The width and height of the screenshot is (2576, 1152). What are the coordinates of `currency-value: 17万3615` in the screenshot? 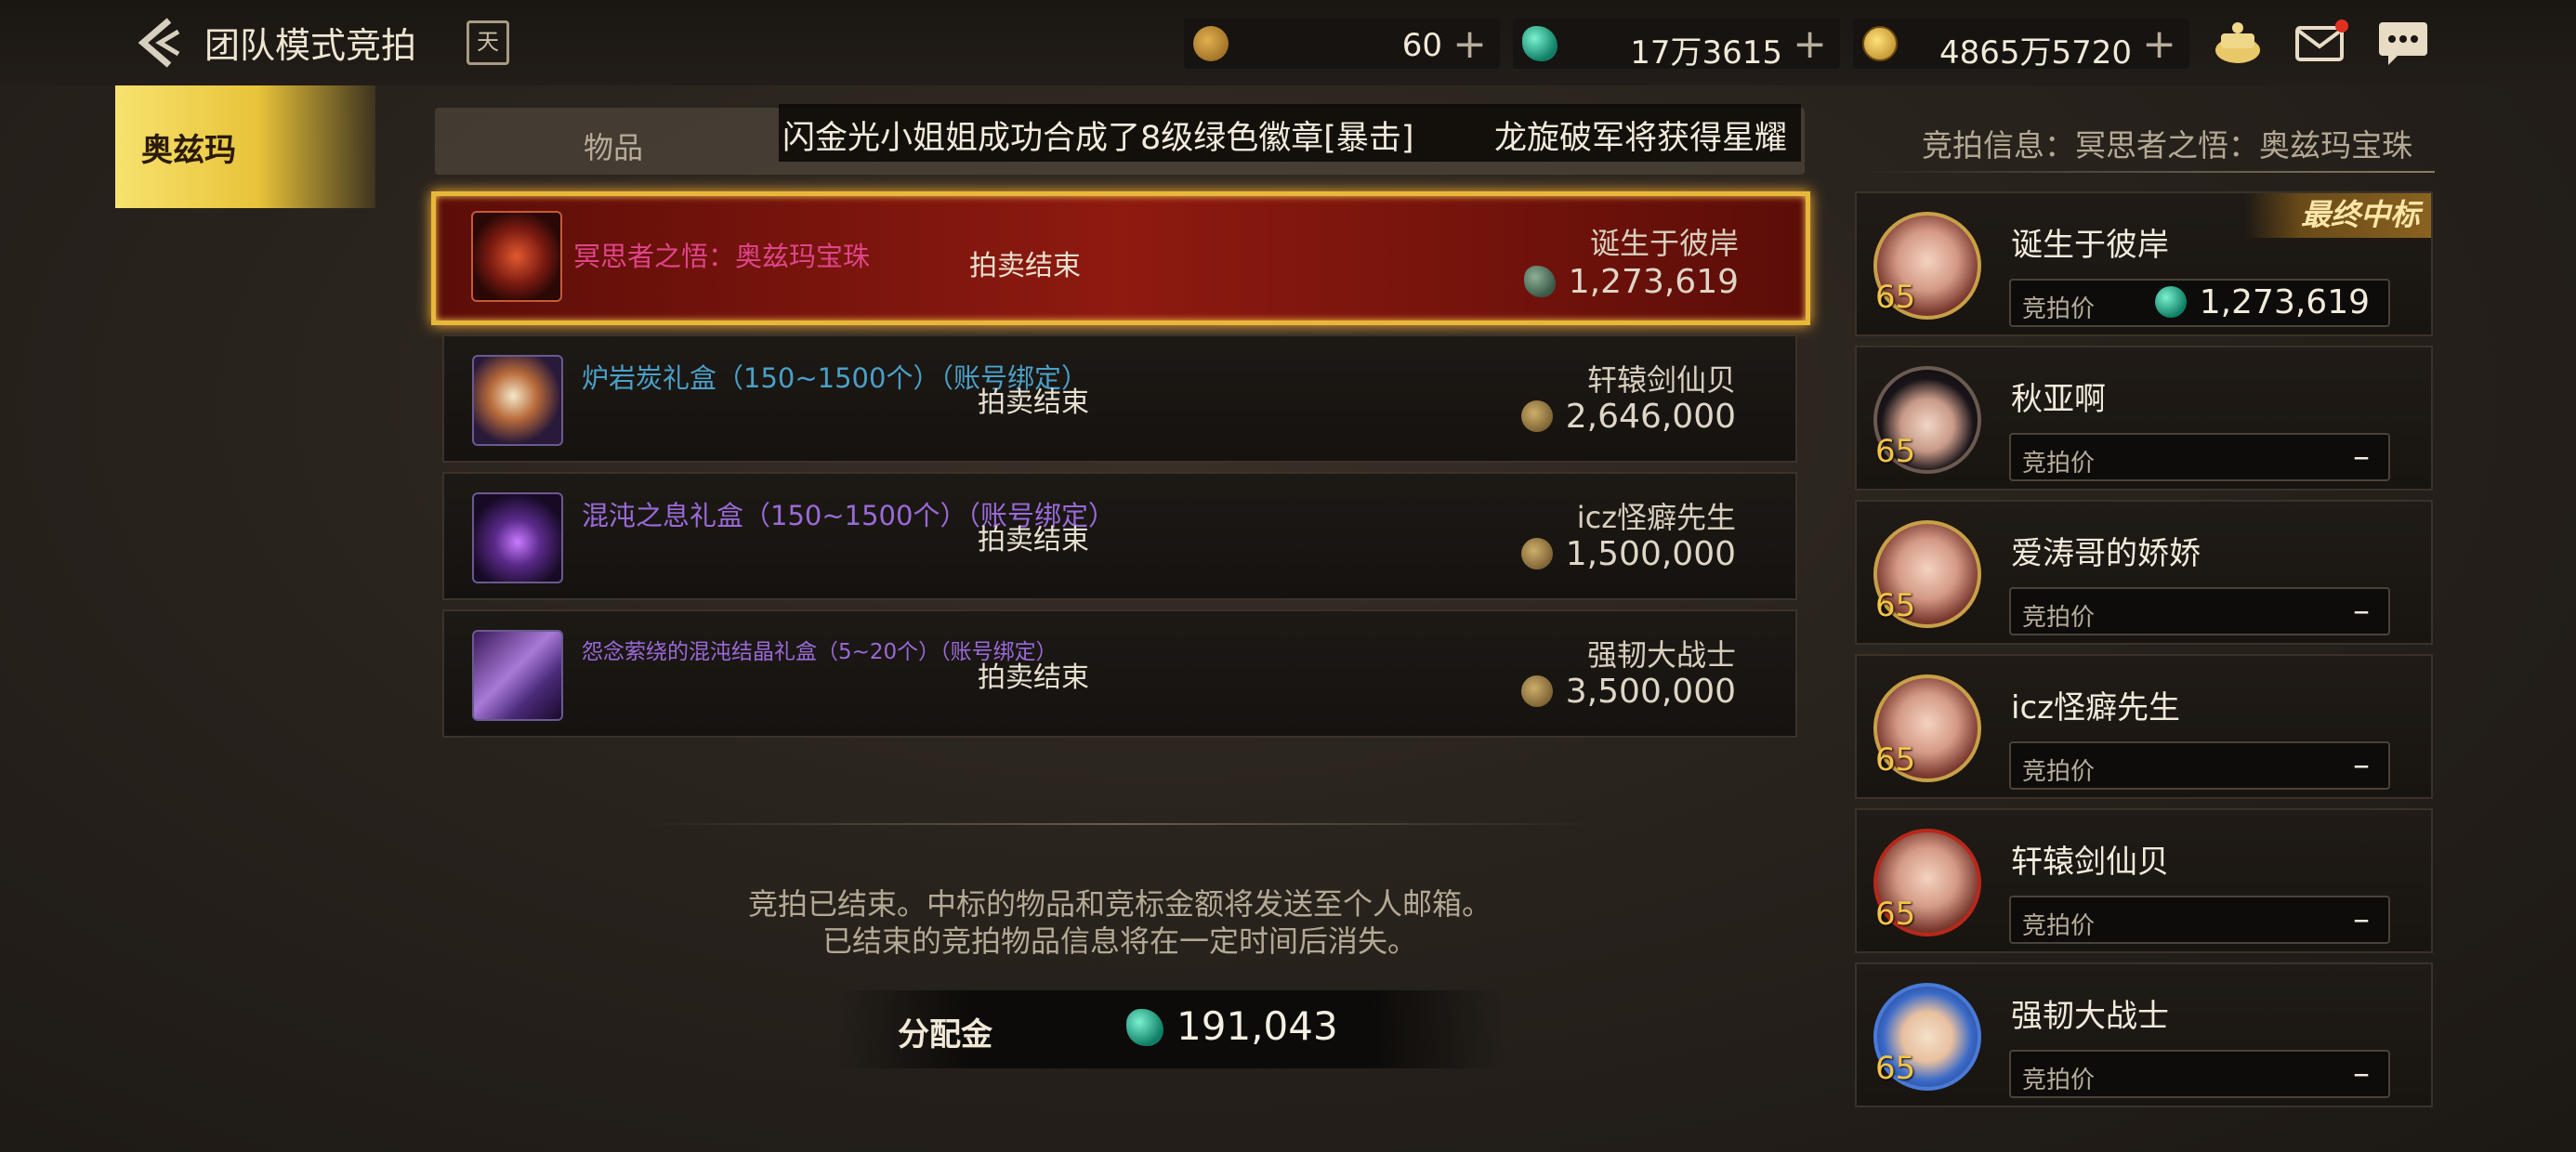 It's located at (1706, 53).